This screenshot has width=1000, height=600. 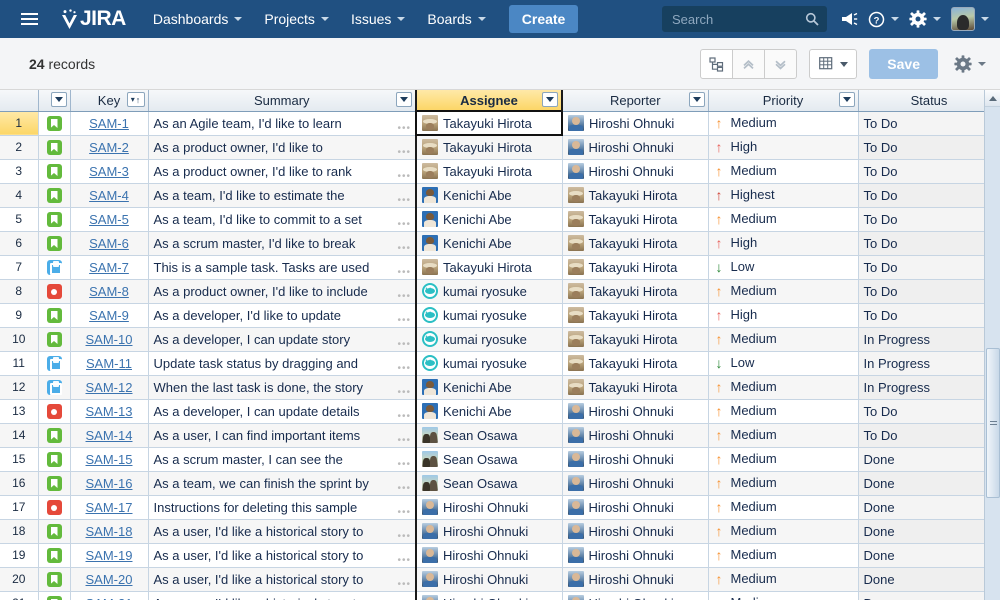 I want to click on scrollbar-thumb, so click(x=993, y=423).